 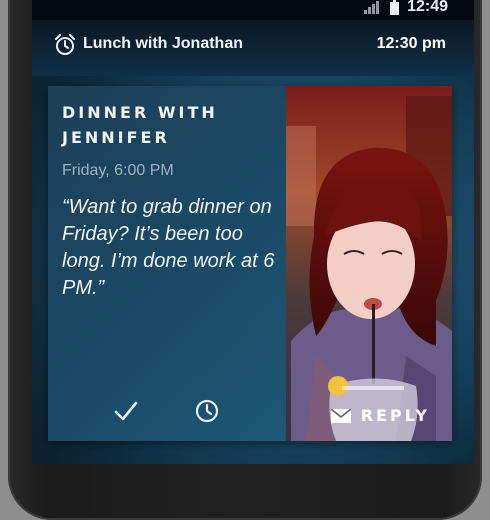 What do you see at coordinates (163, 43) in the screenshot?
I see `notification-title: Lunch with Jonathan` at bounding box center [163, 43].